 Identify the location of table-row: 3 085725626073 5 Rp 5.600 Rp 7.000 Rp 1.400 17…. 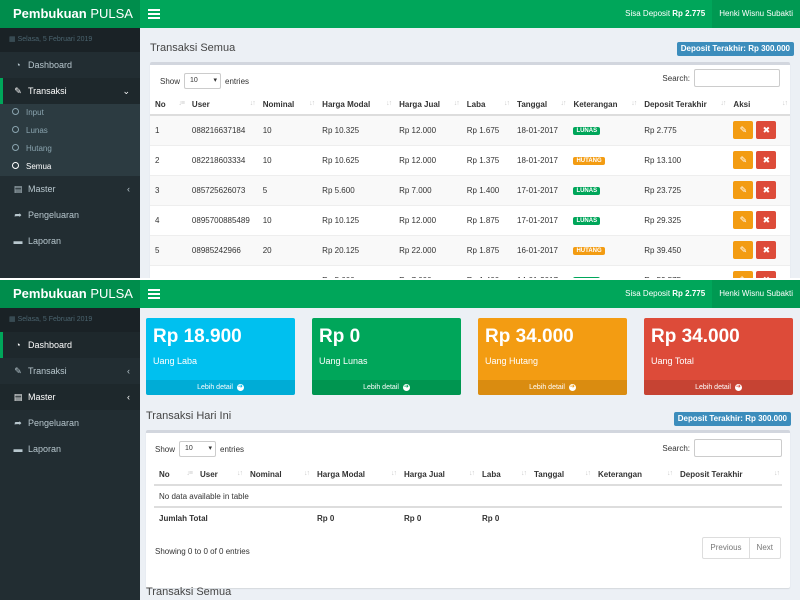
(470, 189).